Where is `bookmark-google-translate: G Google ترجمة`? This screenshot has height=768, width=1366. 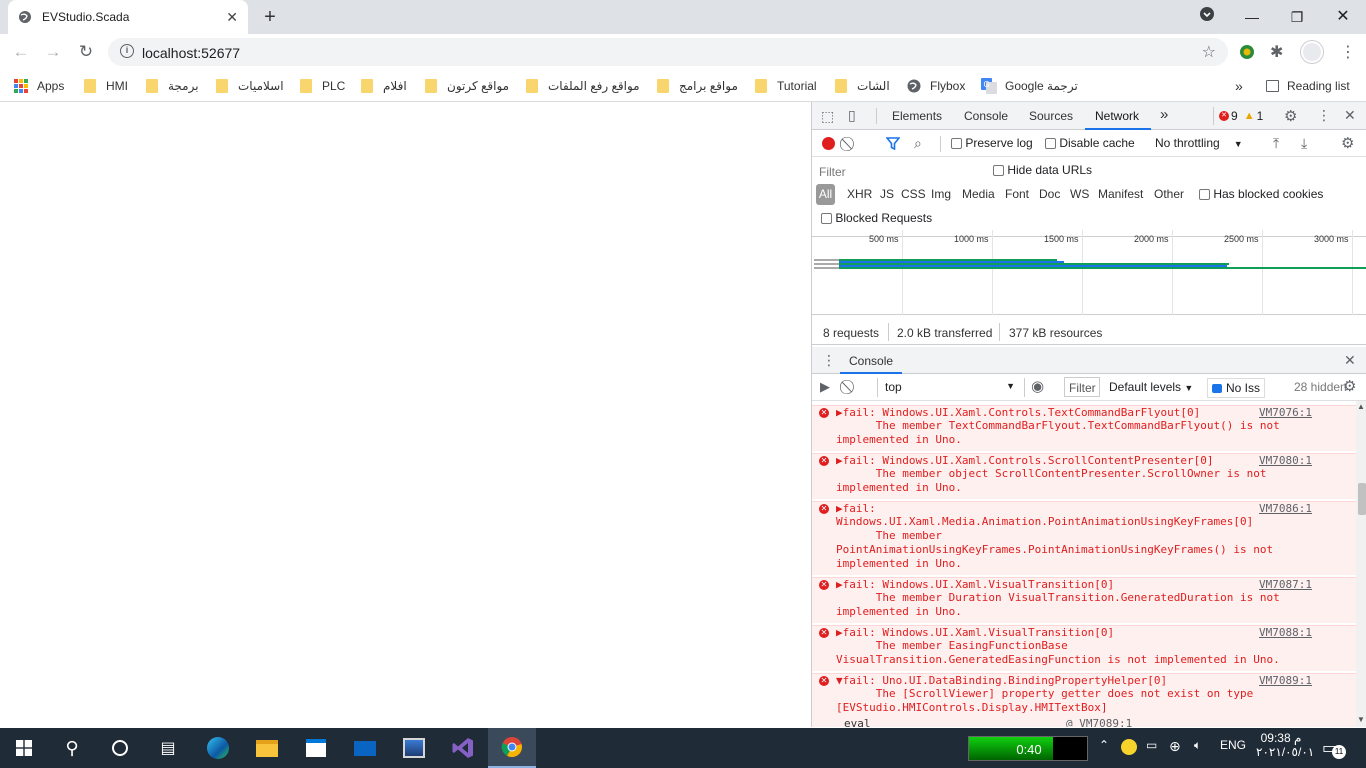
bookmark-google-translate: G Google ترجمة is located at coordinates (1029, 86).